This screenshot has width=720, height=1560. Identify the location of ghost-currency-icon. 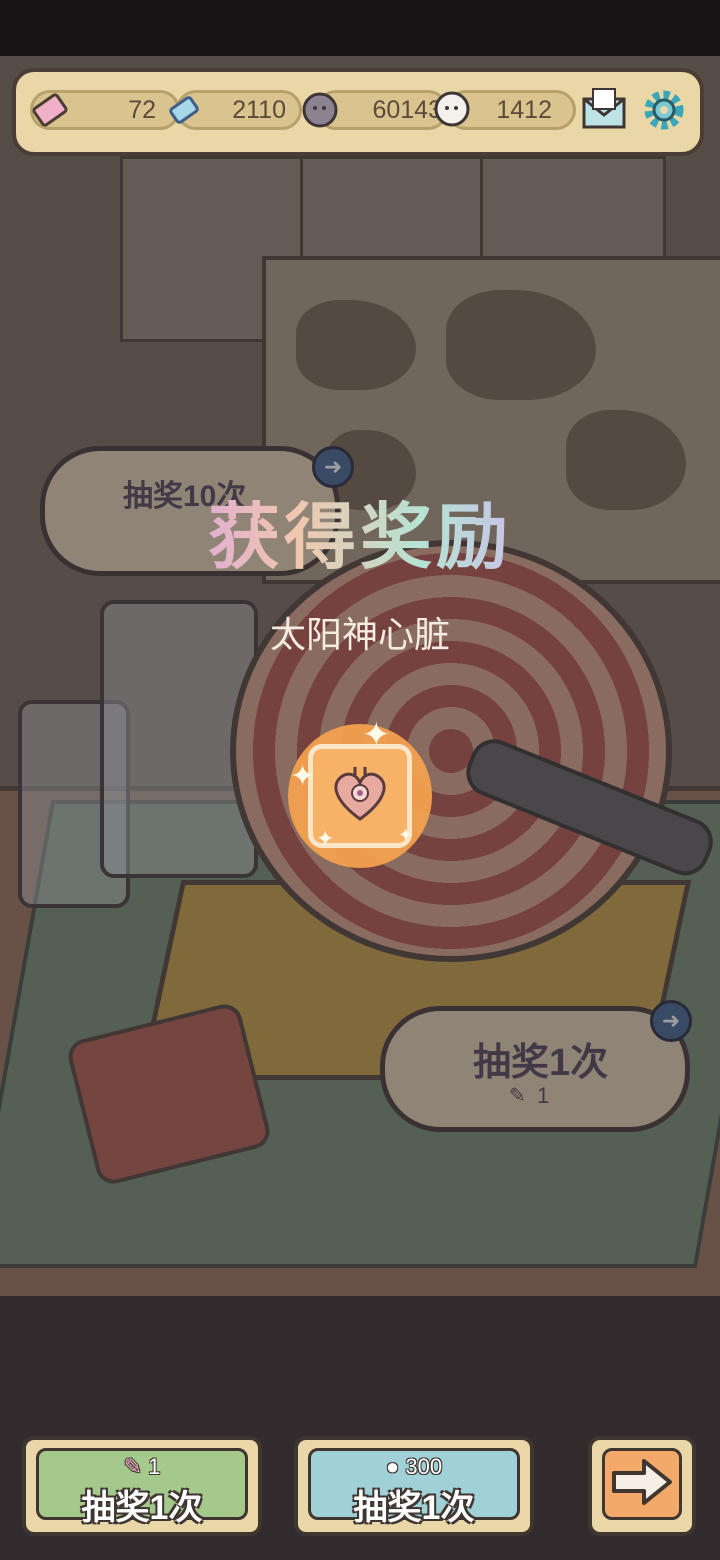
(452, 110).